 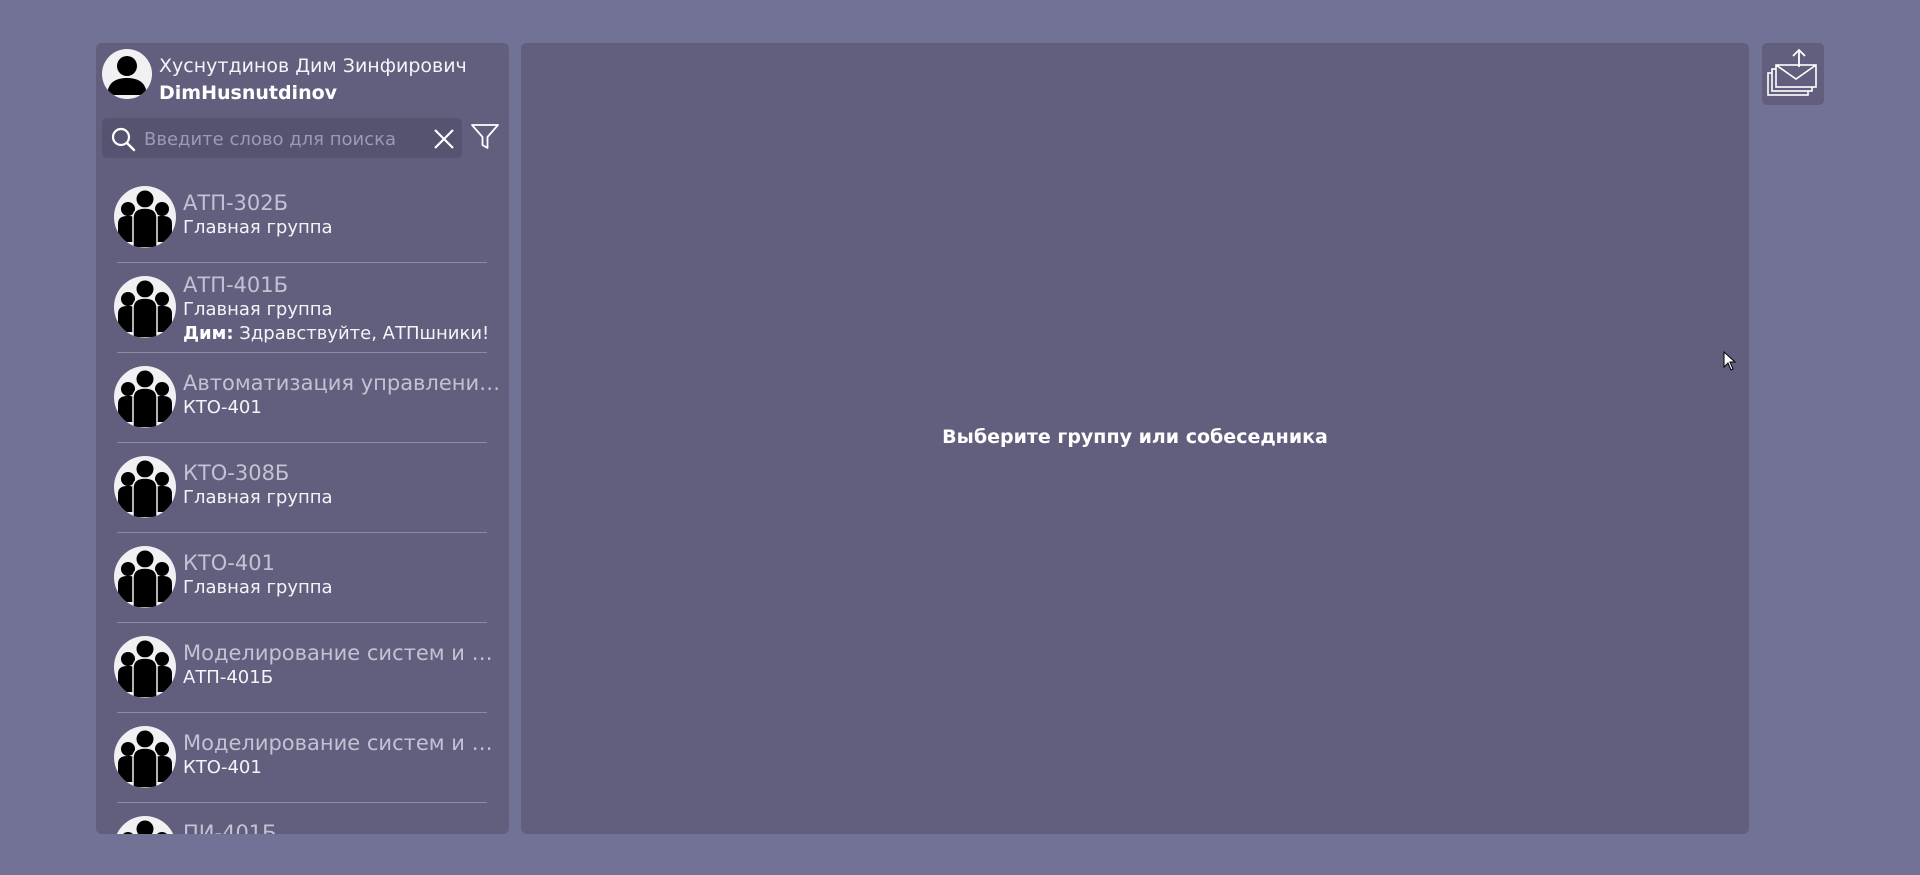 I want to click on mail-upload-icon, so click(x=1792, y=72).